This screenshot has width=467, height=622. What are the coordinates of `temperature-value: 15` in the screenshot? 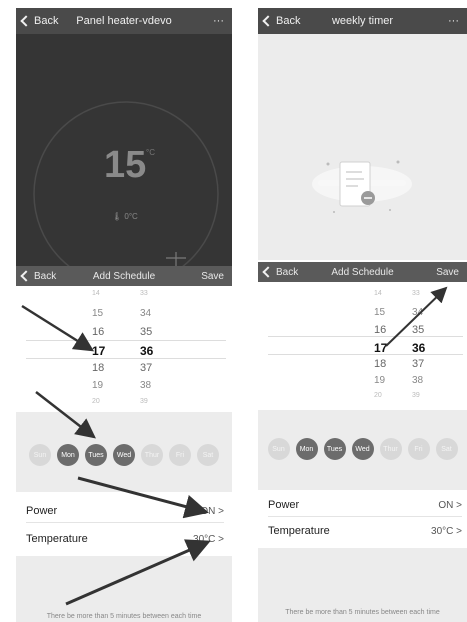 It's located at (125, 165).